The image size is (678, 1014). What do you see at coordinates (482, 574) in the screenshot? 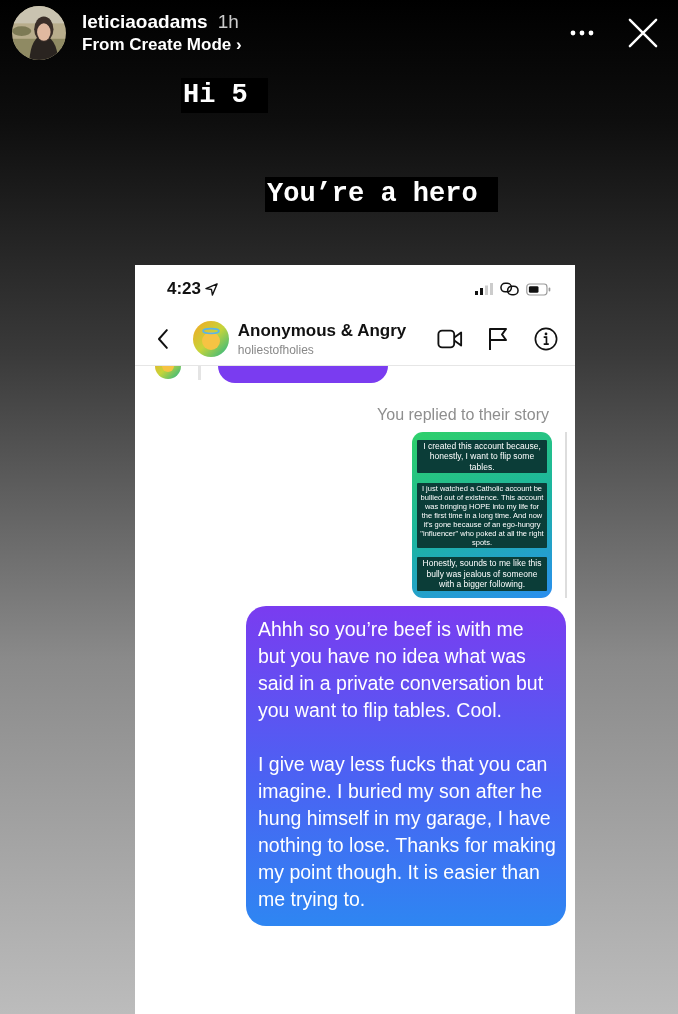
I see `story-caption: Honestly, sounds to me like this bully was jealous of someone with a bigger following.` at bounding box center [482, 574].